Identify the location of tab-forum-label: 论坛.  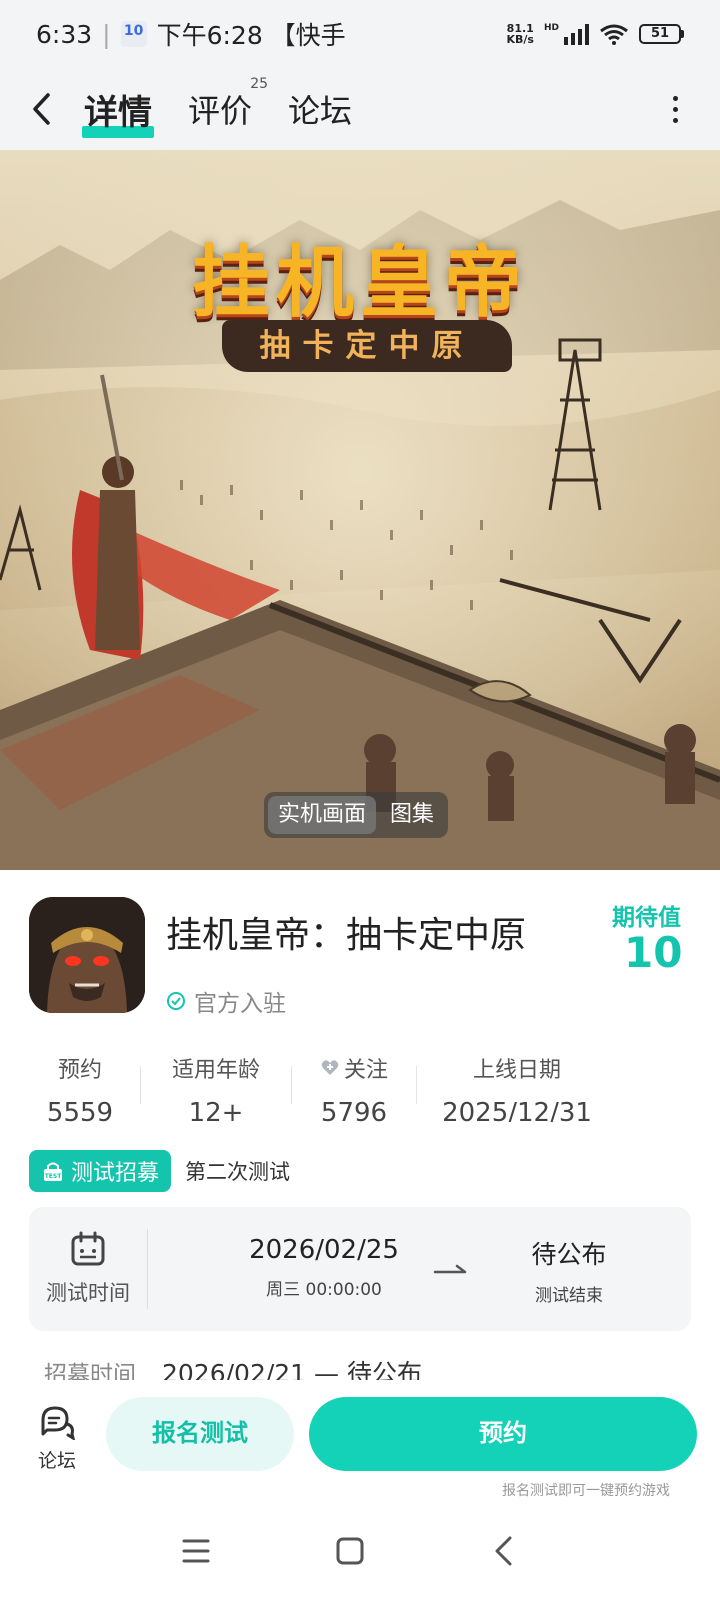
(320, 111).